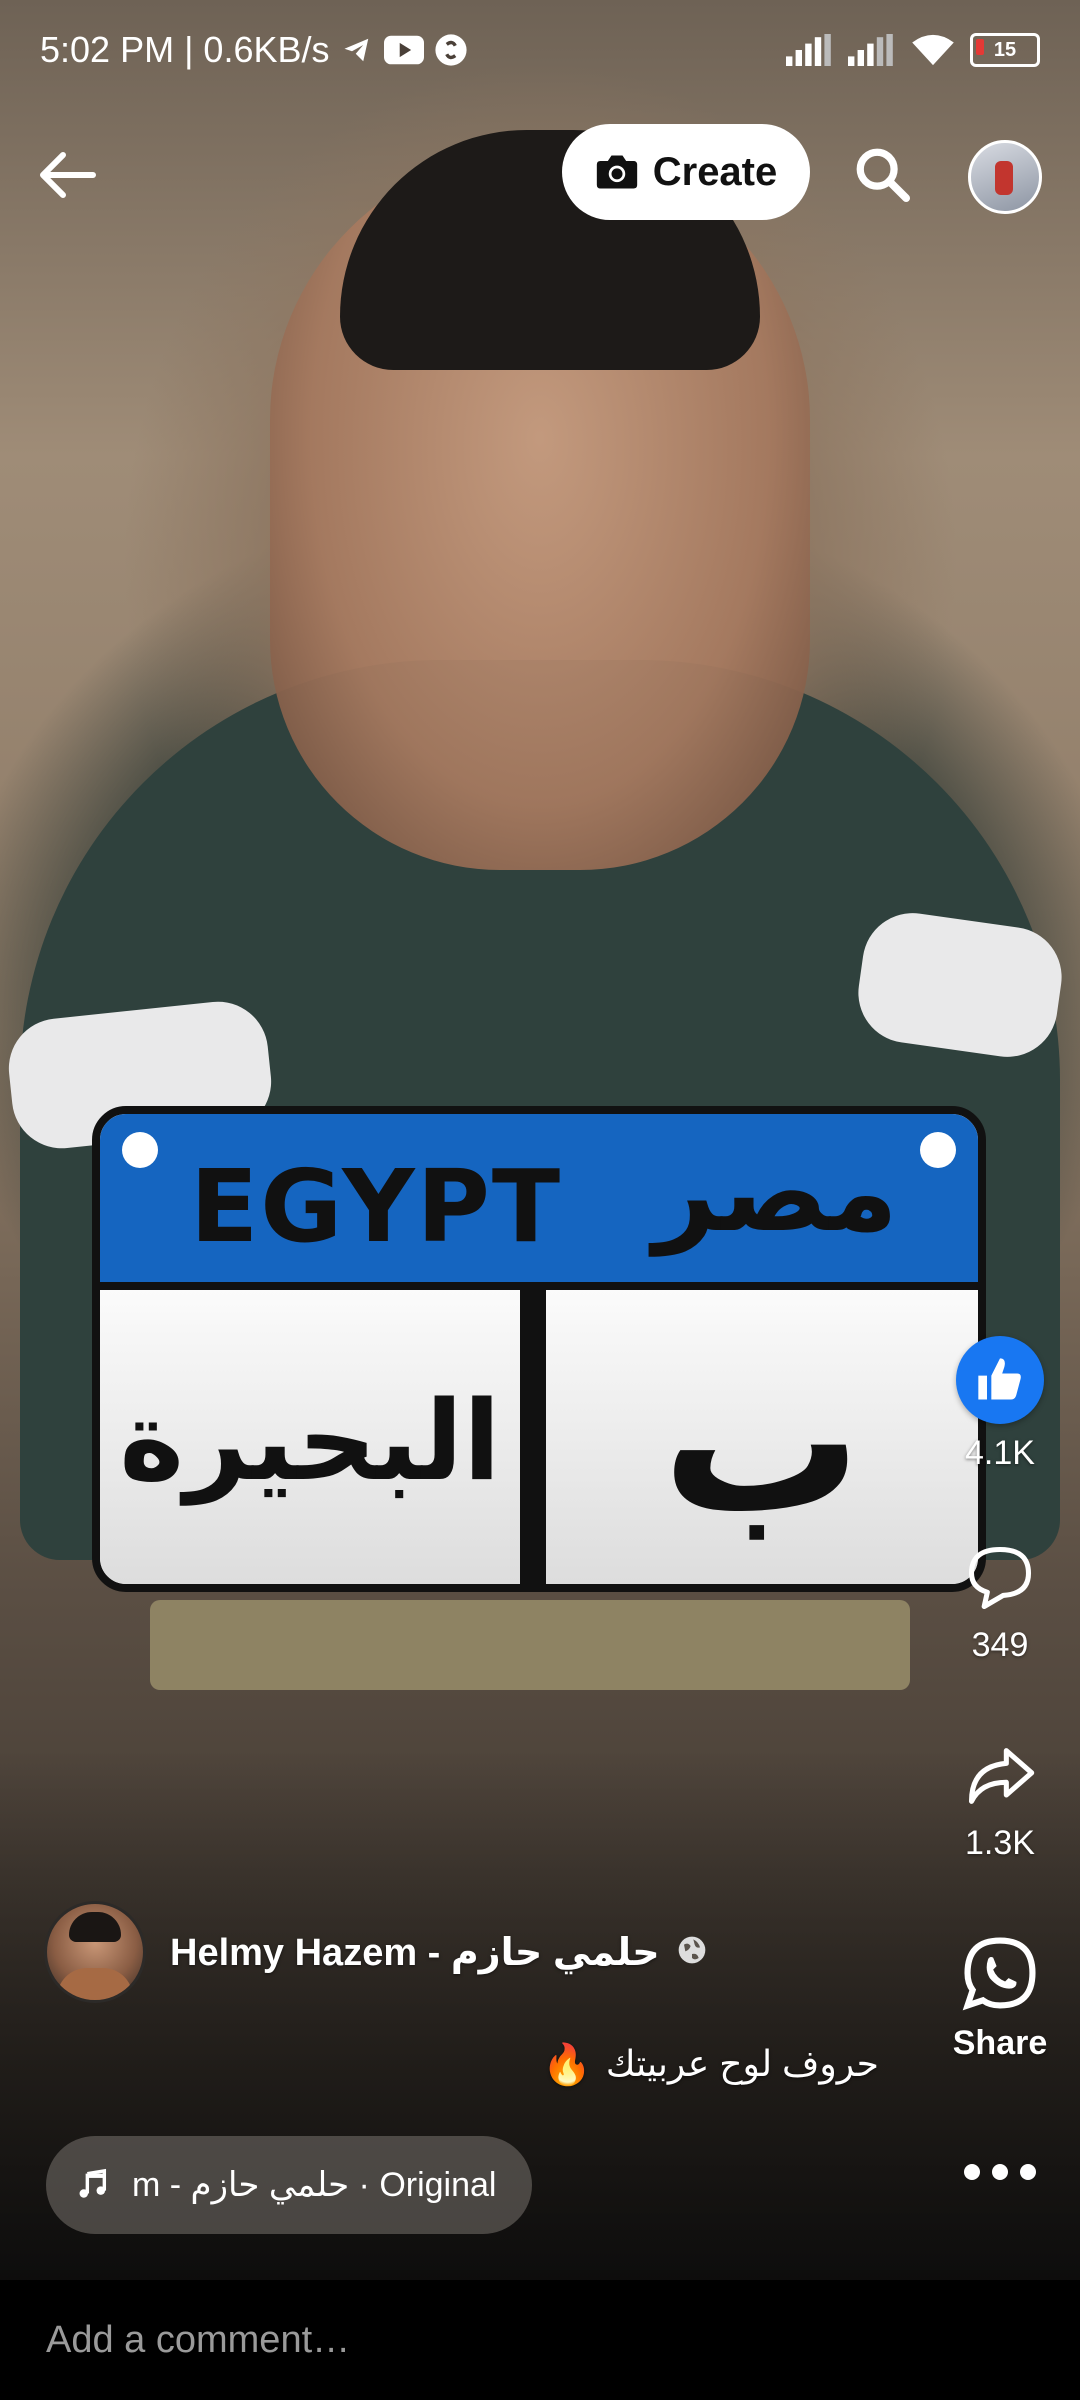  I want to click on comment-button: 349, so click(1000, 1602).